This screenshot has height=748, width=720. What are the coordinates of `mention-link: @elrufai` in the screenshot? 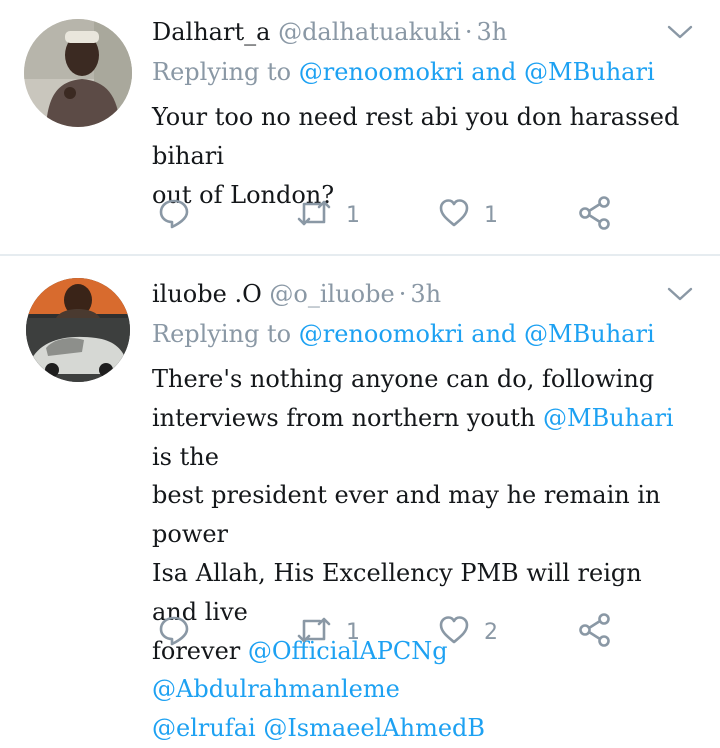 It's located at (204, 728).